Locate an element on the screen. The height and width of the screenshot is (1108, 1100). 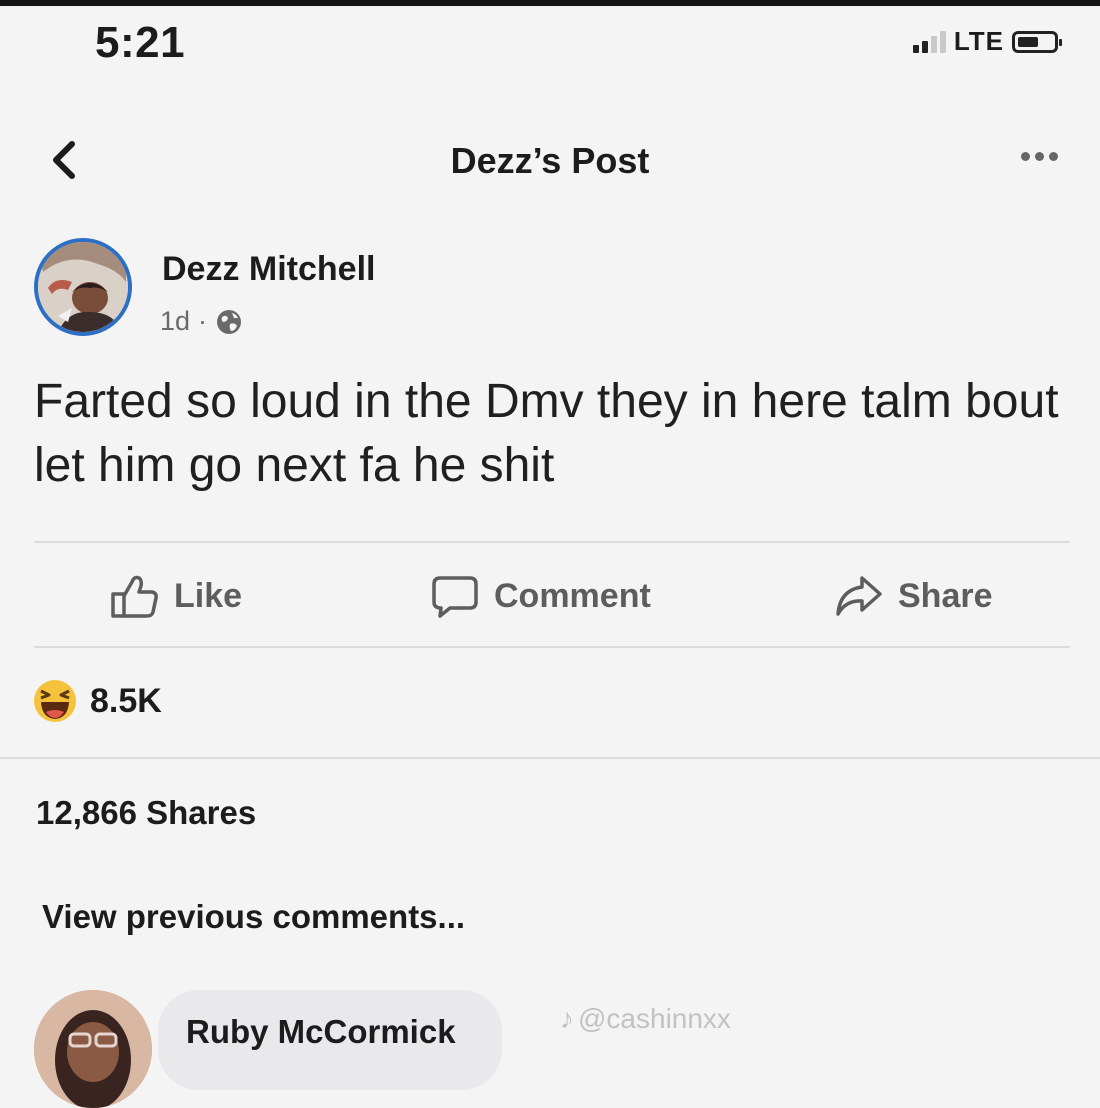
commenter-photo is located at coordinates (93, 1049).